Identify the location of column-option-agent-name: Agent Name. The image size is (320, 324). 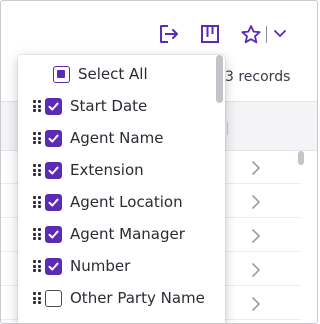
(116, 138).